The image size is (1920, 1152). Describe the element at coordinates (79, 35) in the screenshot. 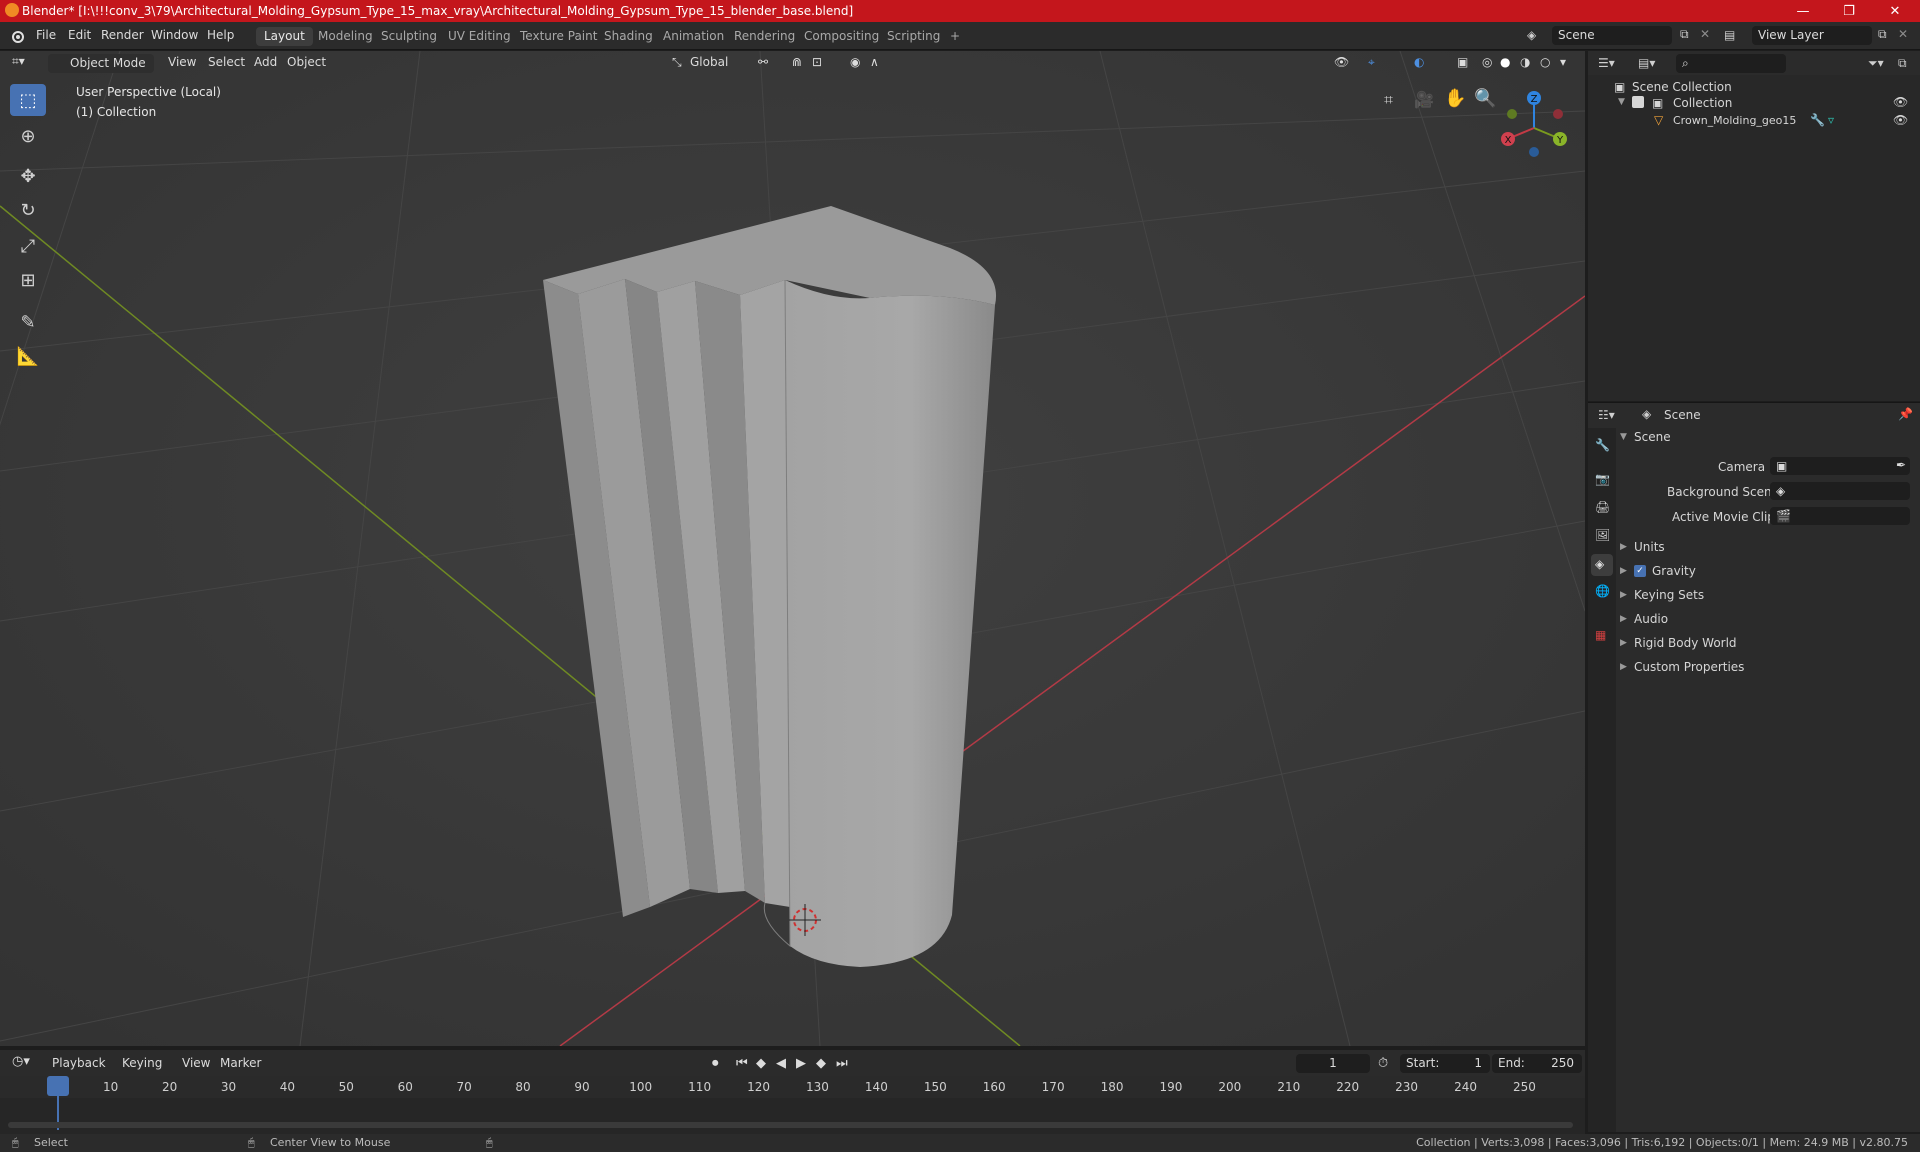

I see `menu-edit: Edit` at that location.